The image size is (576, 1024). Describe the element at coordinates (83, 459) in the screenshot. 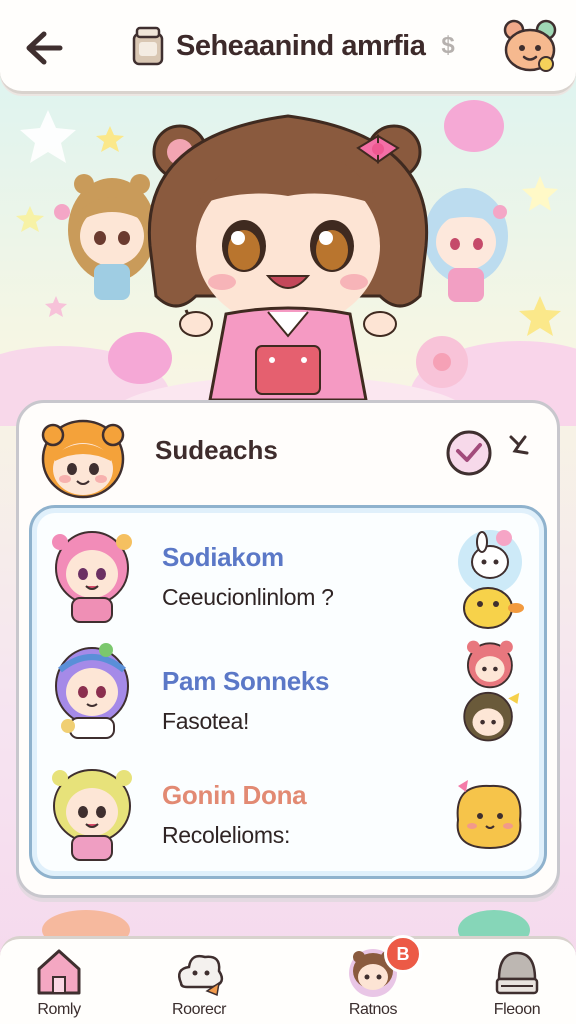

I see `orange-bear-avatar` at that location.